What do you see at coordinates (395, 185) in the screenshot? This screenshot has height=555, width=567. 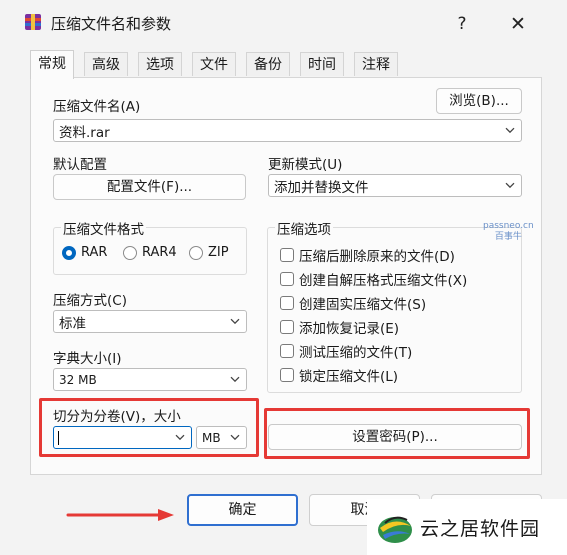 I see `update-mode-select: 添加并替换文件` at bounding box center [395, 185].